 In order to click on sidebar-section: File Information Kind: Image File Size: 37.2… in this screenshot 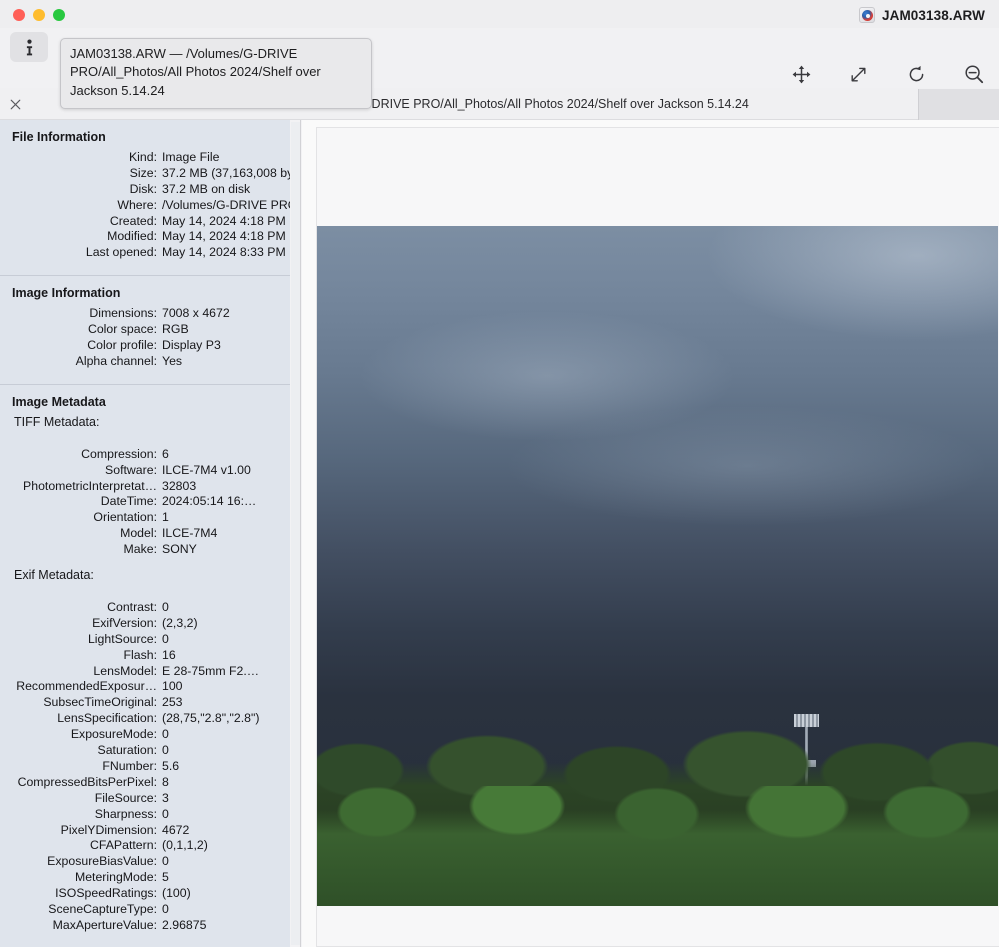, I will do `click(145, 194)`.